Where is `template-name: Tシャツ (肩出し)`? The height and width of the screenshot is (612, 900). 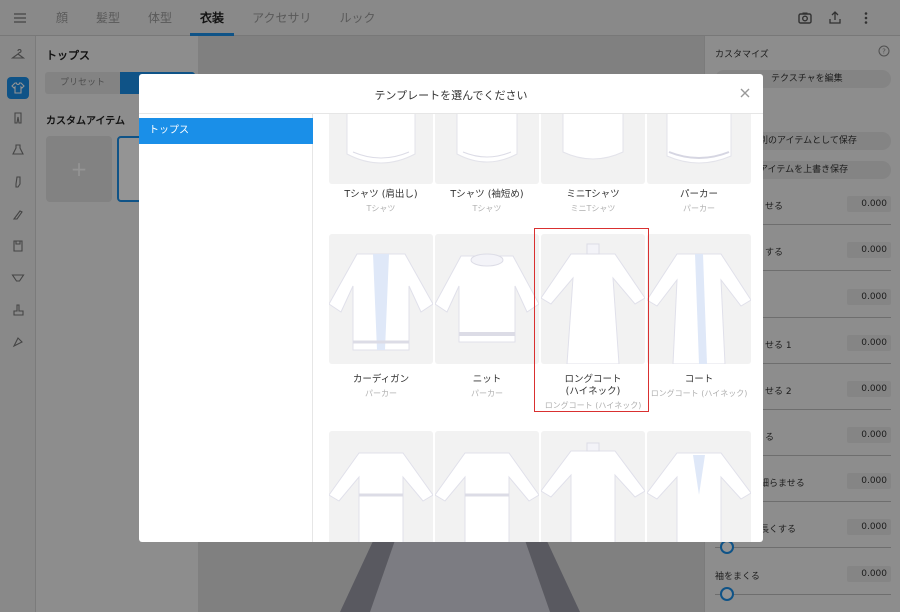
template-name: Tシャツ (肩出し) is located at coordinates (381, 194).